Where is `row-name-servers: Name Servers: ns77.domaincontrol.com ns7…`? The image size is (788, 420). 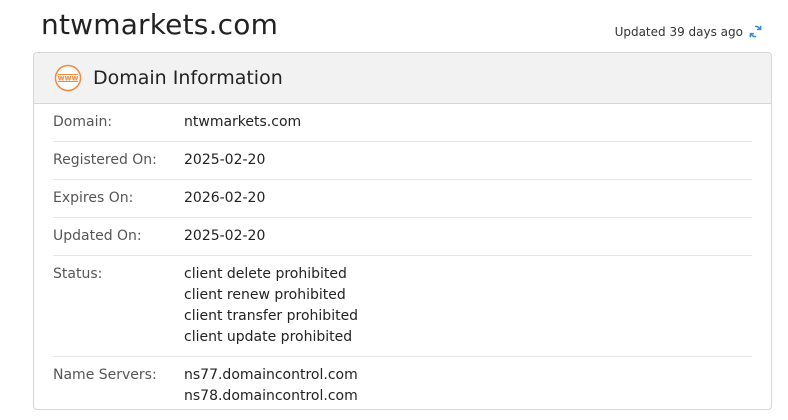
row-name-servers: Name Servers: ns77.domaincontrol.com ns7… is located at coordinates (402, 383).